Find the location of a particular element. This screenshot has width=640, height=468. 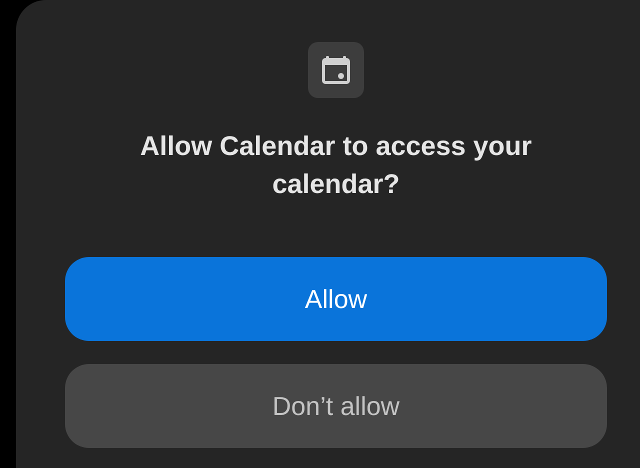

calendar-icon is located at coordinates (336, 70).